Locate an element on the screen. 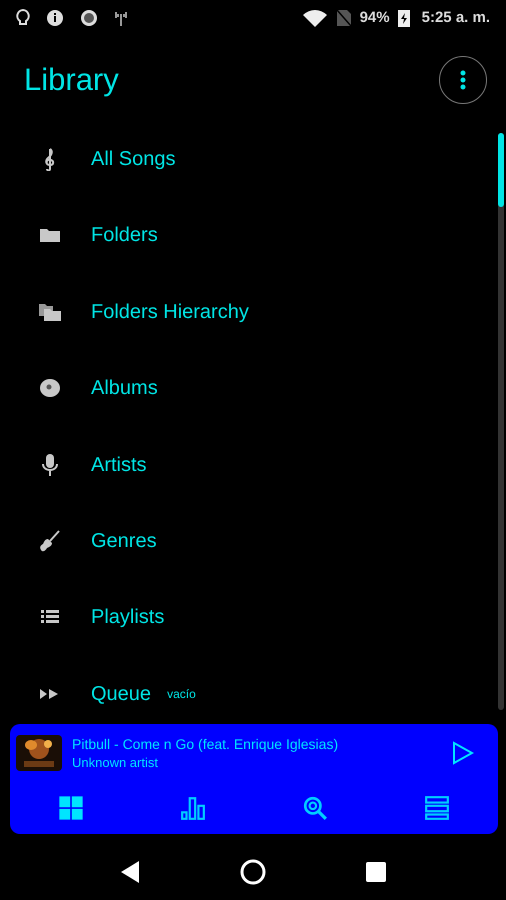 This screenshot has width=506, height=900. play-icon is located at coordinates (463, 753).